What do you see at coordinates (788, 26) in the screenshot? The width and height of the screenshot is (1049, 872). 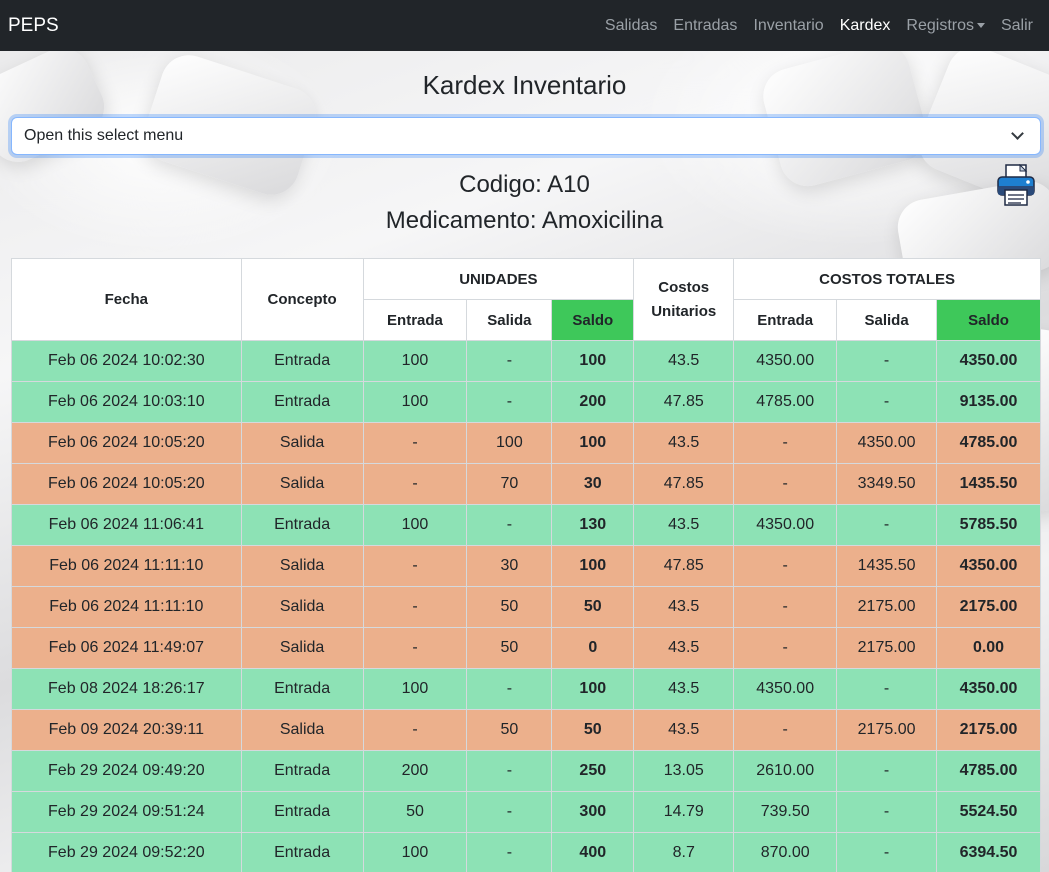 I see `nav-link-inventario: Inventario` at bounding box center [788, 26].